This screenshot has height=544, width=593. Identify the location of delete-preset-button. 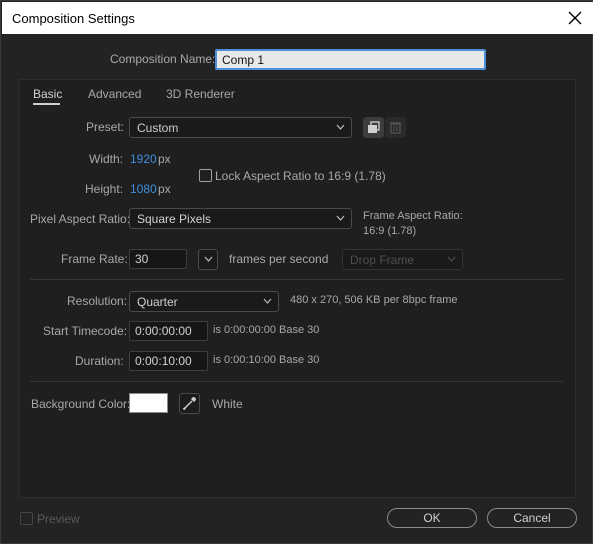
(395, 127).